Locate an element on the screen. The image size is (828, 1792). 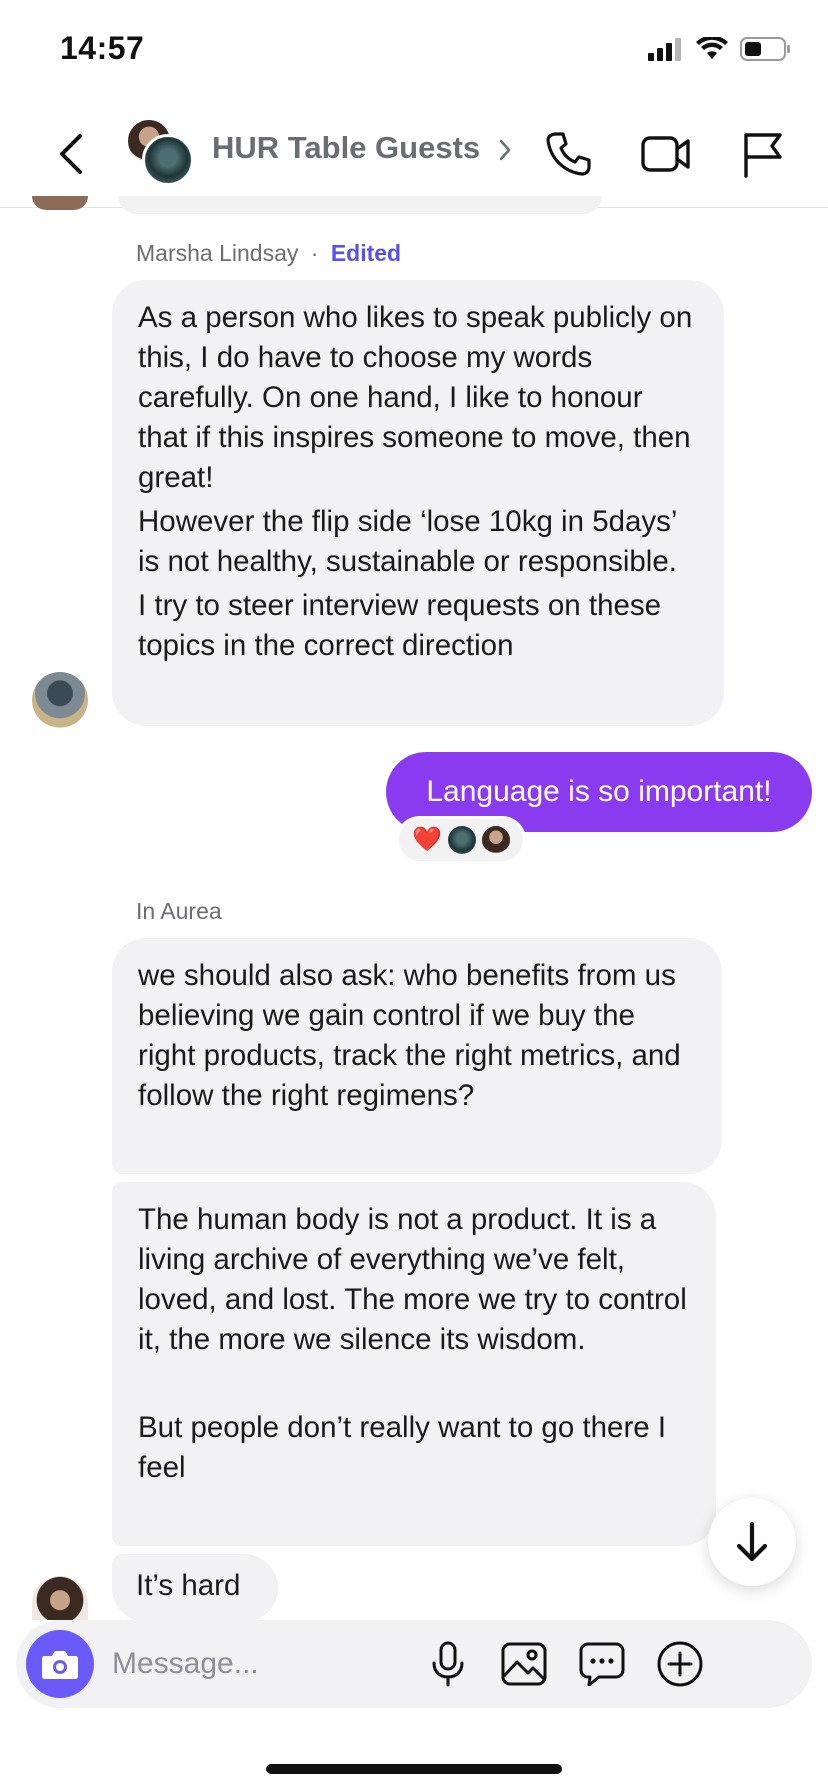
back-button is located at coordinates (72, 154).